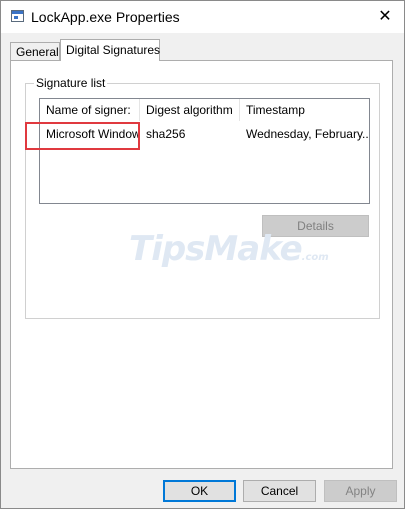  What do you see at coordinates (105, 17) in the screenshot?
I see `window-title: LockApp.exe Properties` at bounding box center [105, 17].